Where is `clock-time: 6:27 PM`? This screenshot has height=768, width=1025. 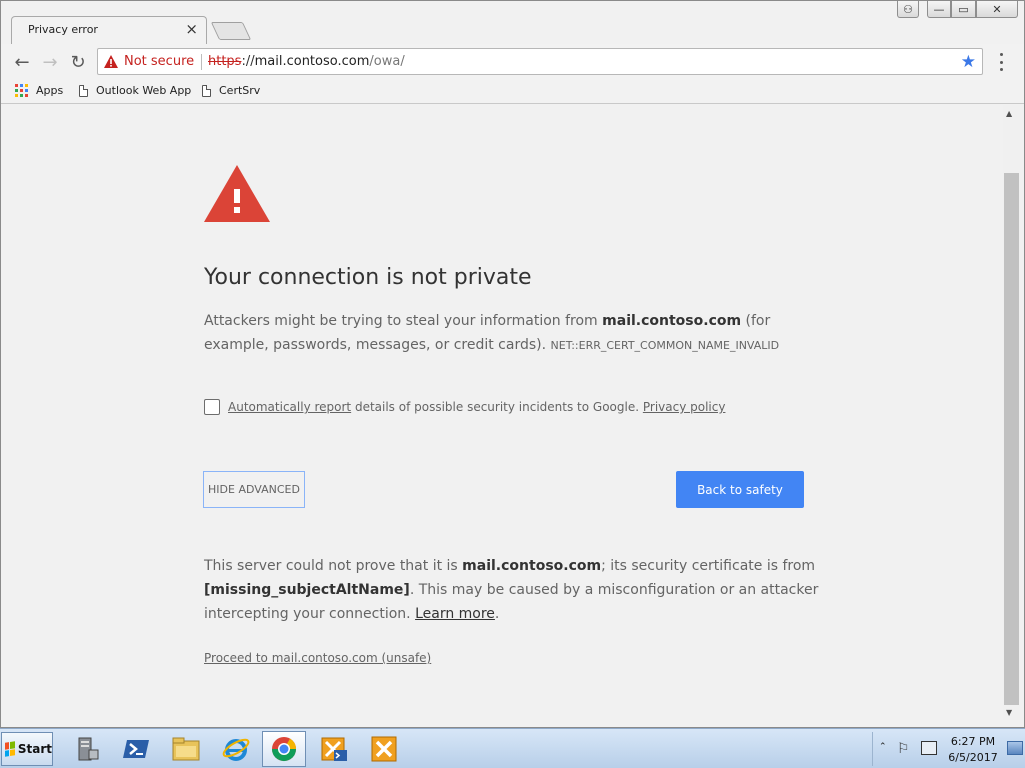 clock-time: 6:27 PM is located at coordinates (973, 741).